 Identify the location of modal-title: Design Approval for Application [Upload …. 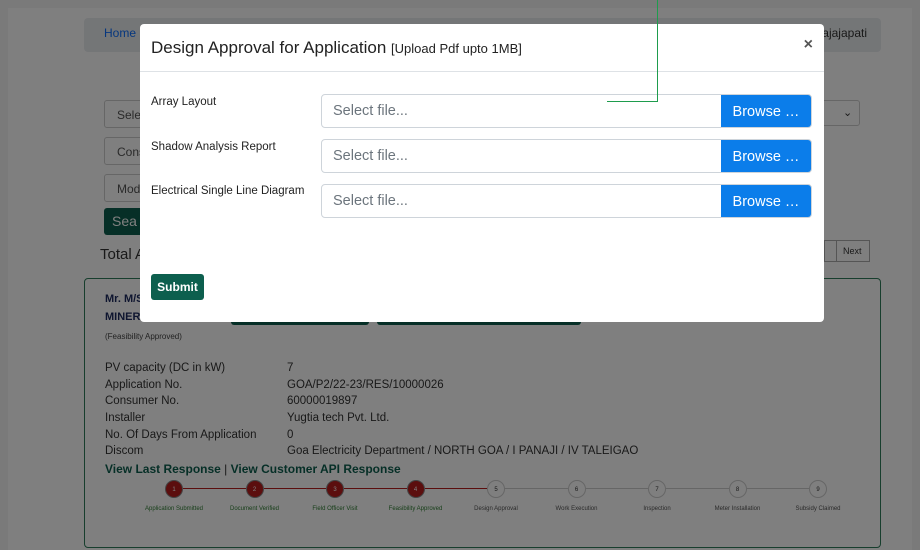
(336, 48).